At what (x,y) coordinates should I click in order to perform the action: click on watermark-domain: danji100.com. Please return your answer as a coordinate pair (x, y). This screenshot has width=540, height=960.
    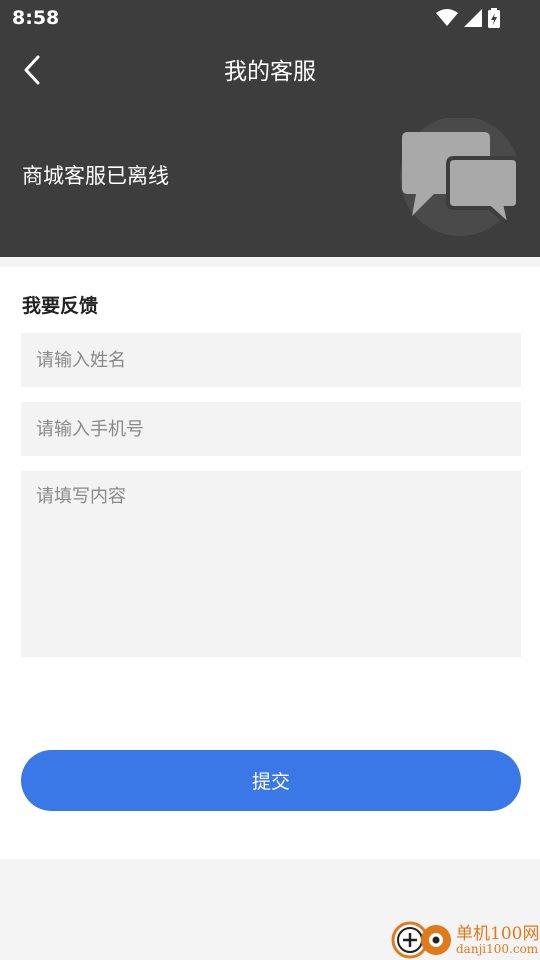
    Looking at the image, I should click on (497, 949).